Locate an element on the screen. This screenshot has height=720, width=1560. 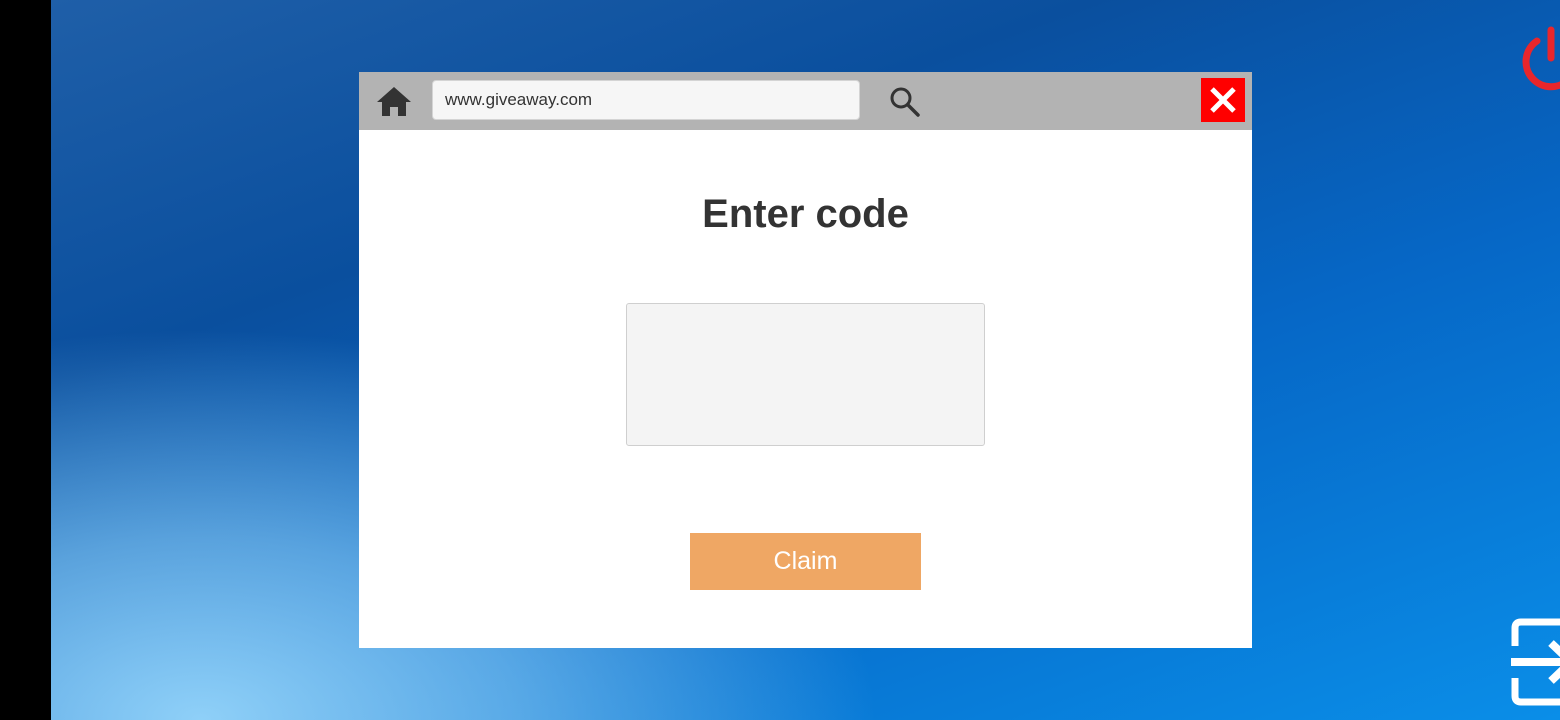
search-icon is located at coordinates (905, 102).